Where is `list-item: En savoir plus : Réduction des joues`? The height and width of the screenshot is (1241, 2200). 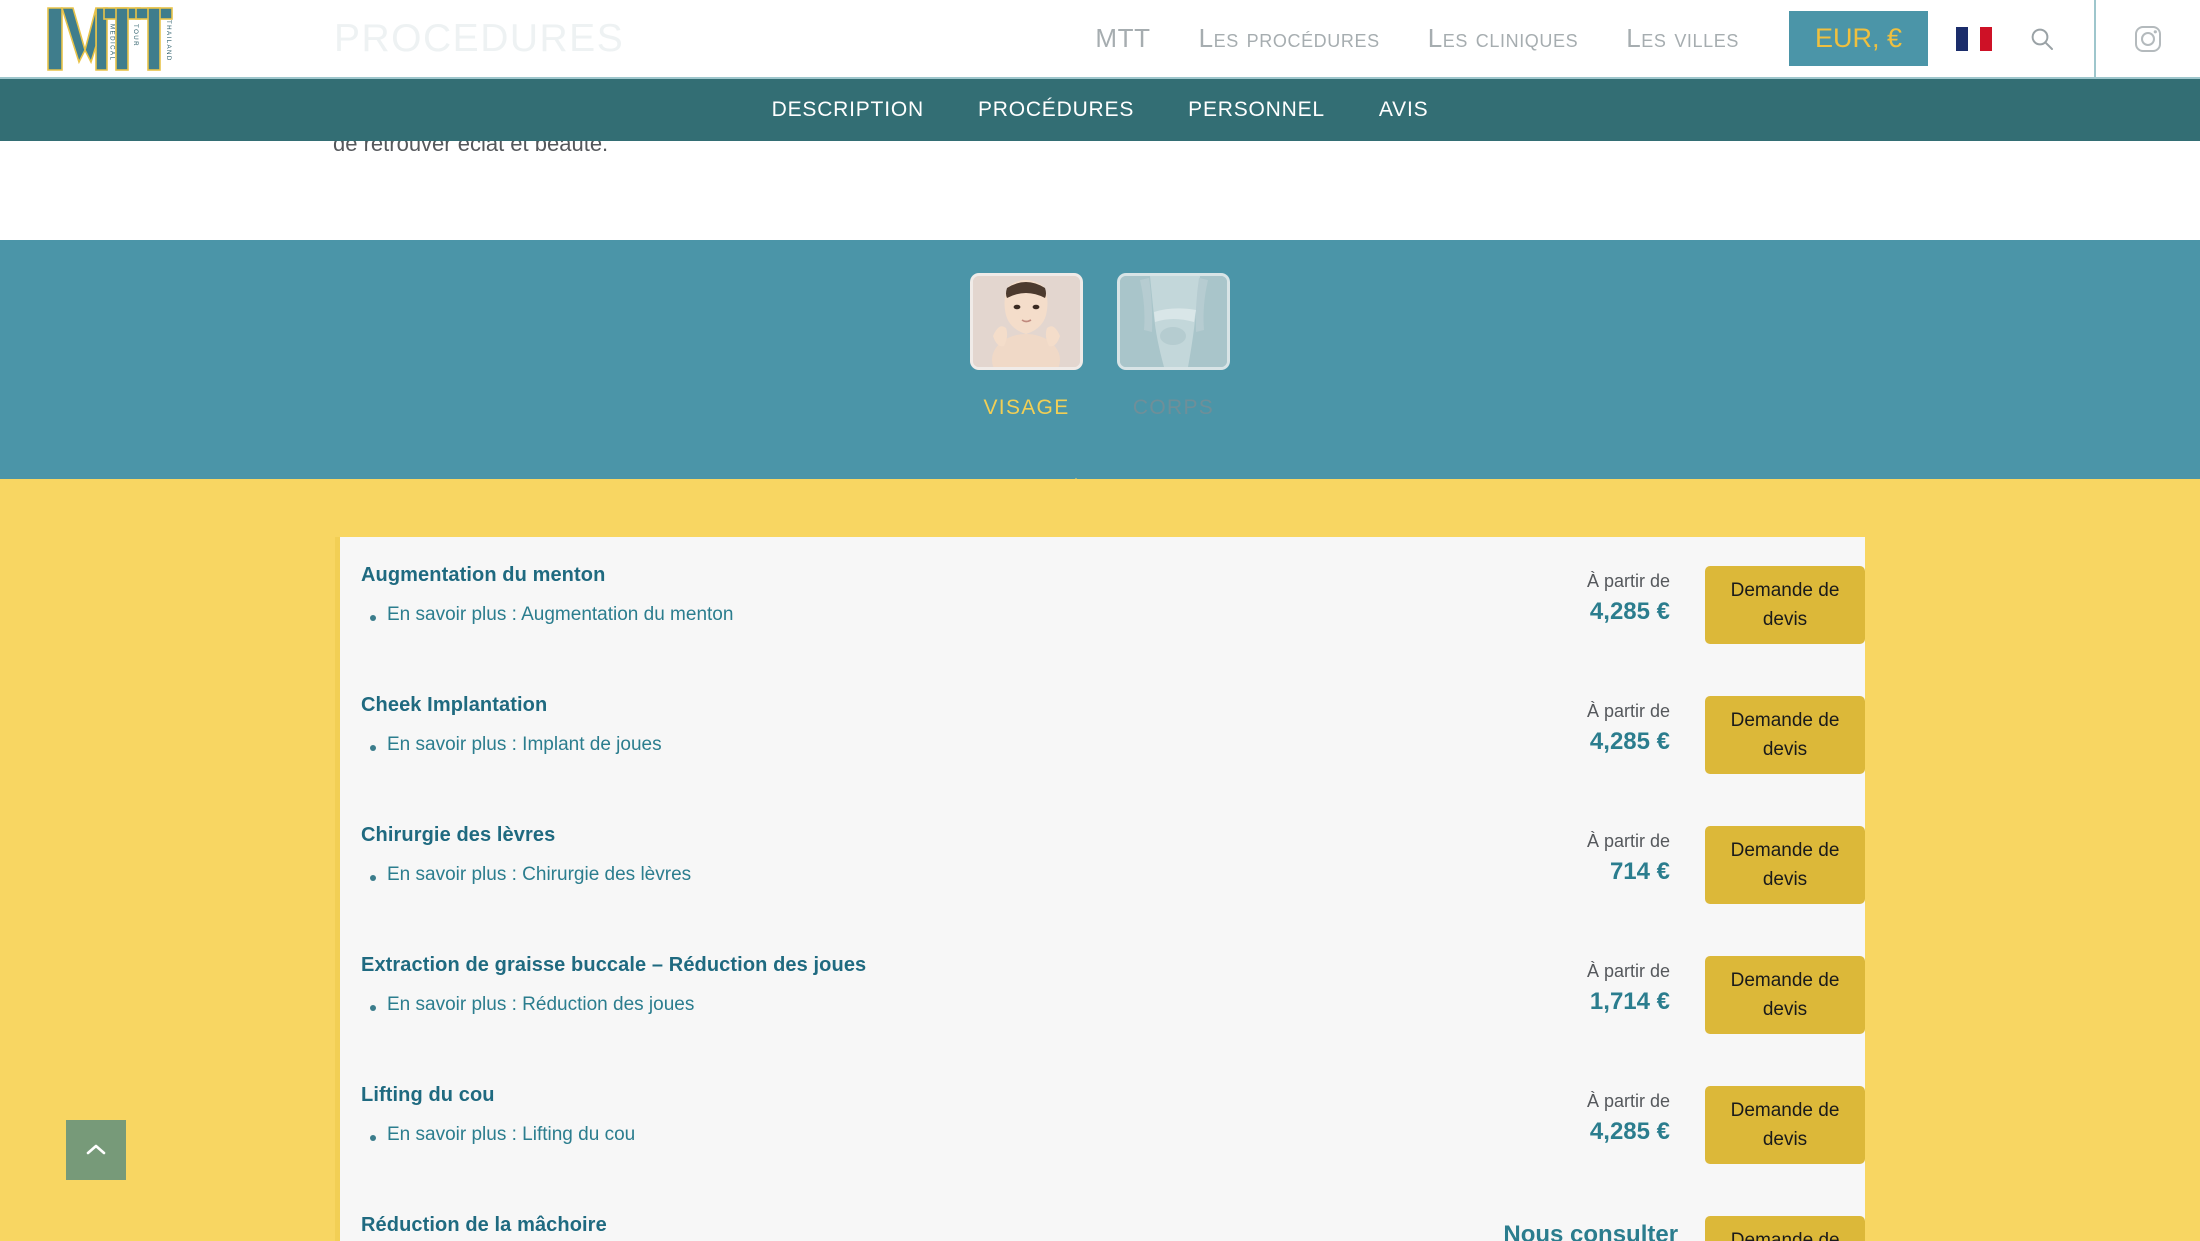 list-item: En savoir plus : Réduction des joues is located at coordinates (938, 1005).